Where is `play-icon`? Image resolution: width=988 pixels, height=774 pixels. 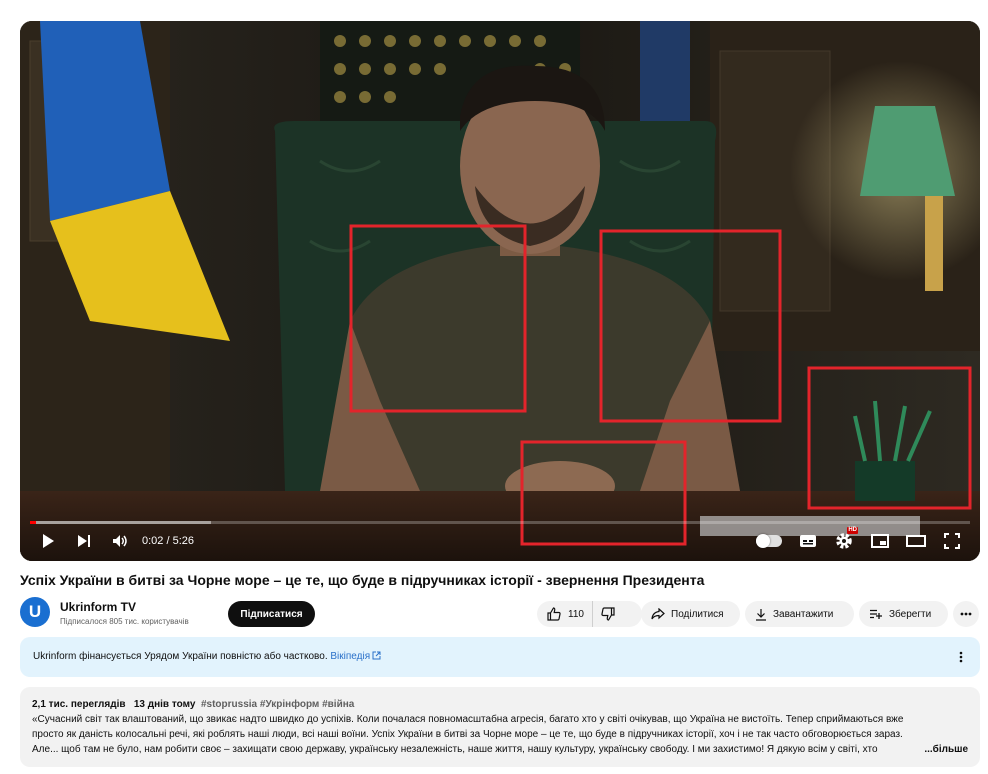 play-icon is located at coordinates (48, 541).